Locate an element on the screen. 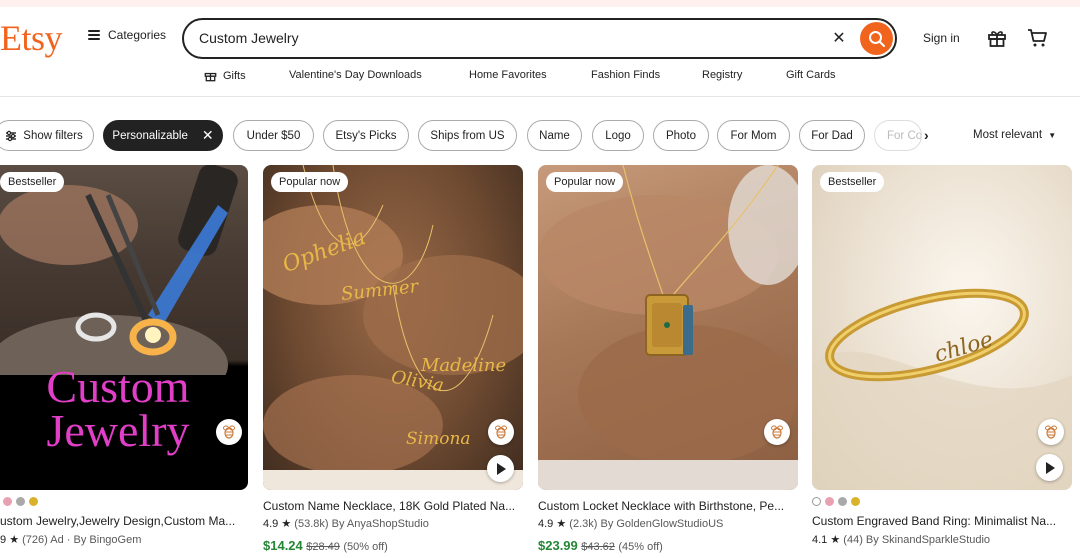 This screenshot has height=558, width=1080. etsy-logo: Etsy is located at coordinates (31, 38).